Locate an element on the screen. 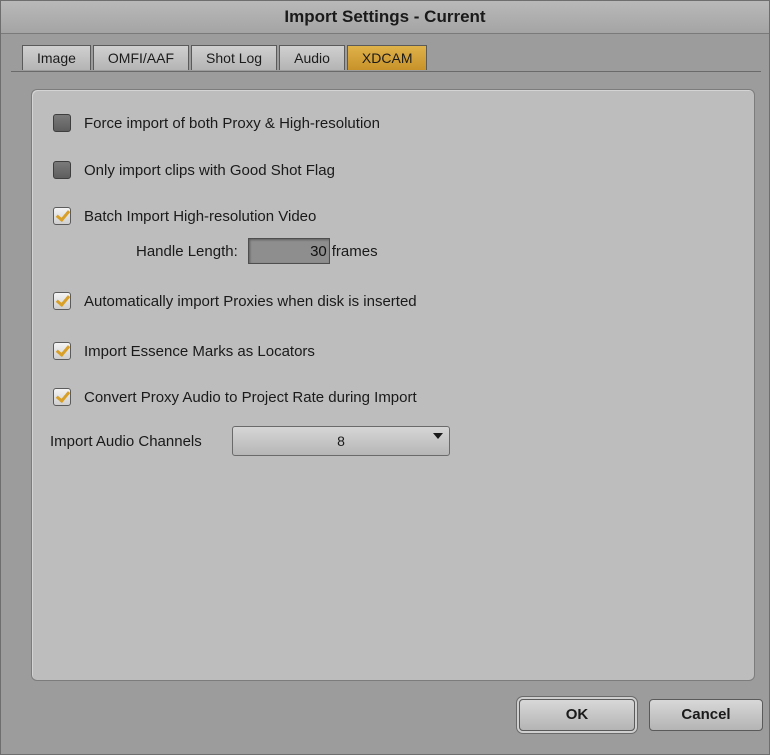 This screenshot has width=770, height=755. tab-bar: Image OMFI/AAF Shot Log Audio XDCAM is located at coordinates (225, 58).